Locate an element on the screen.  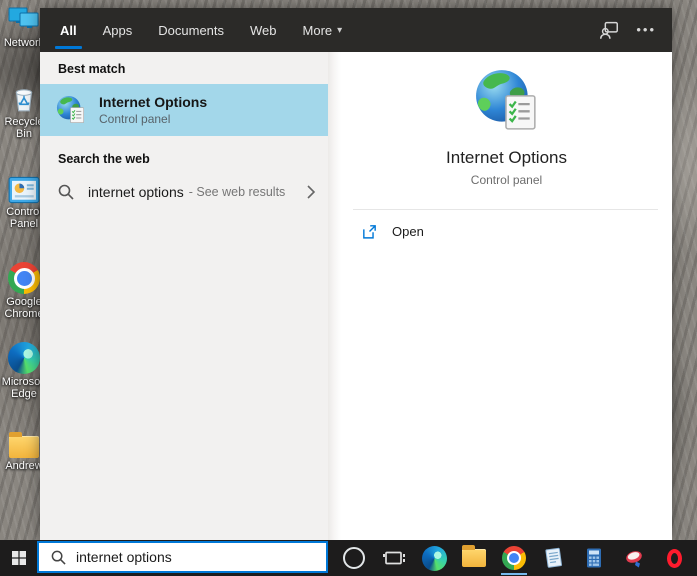
file-explorer-icon is located at coordinates (474, 556).